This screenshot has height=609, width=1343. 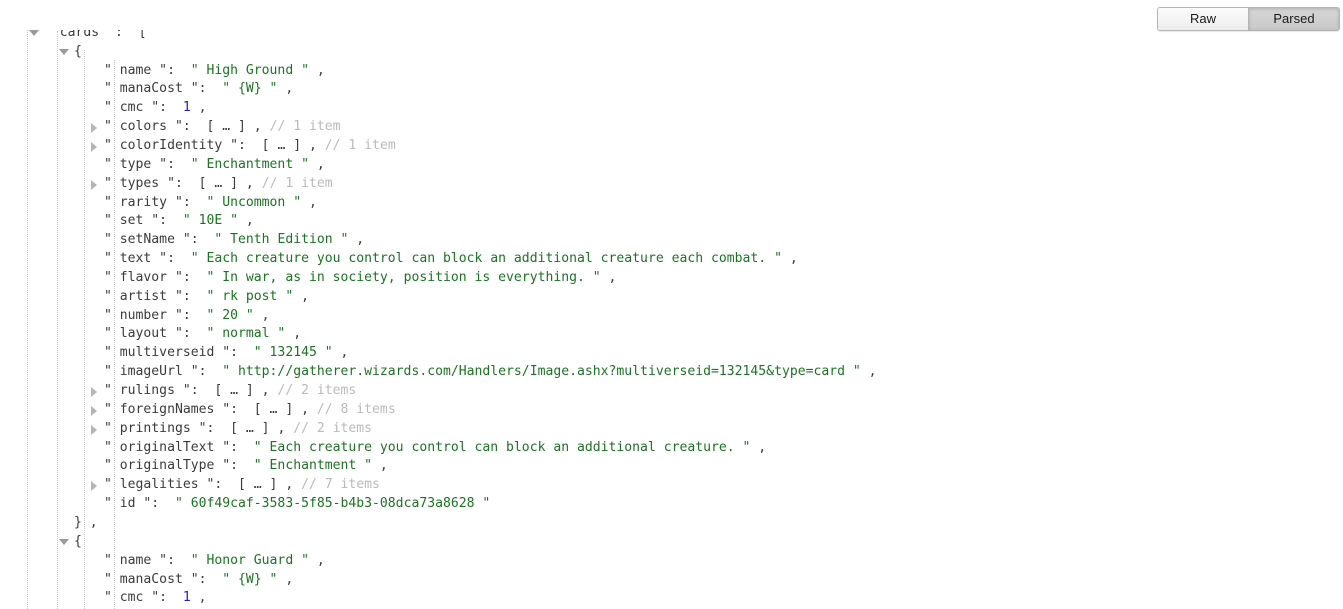 I want to click on json-row: " set ": " 10E " ,, so click(x=671, y=221).